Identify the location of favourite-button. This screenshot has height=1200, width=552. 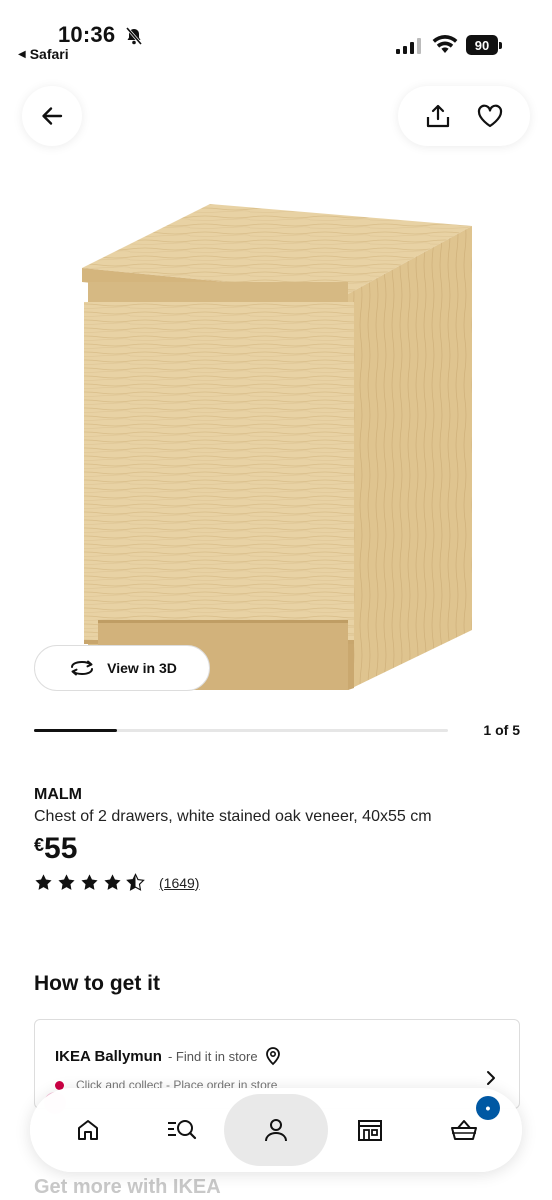
(490, 116).